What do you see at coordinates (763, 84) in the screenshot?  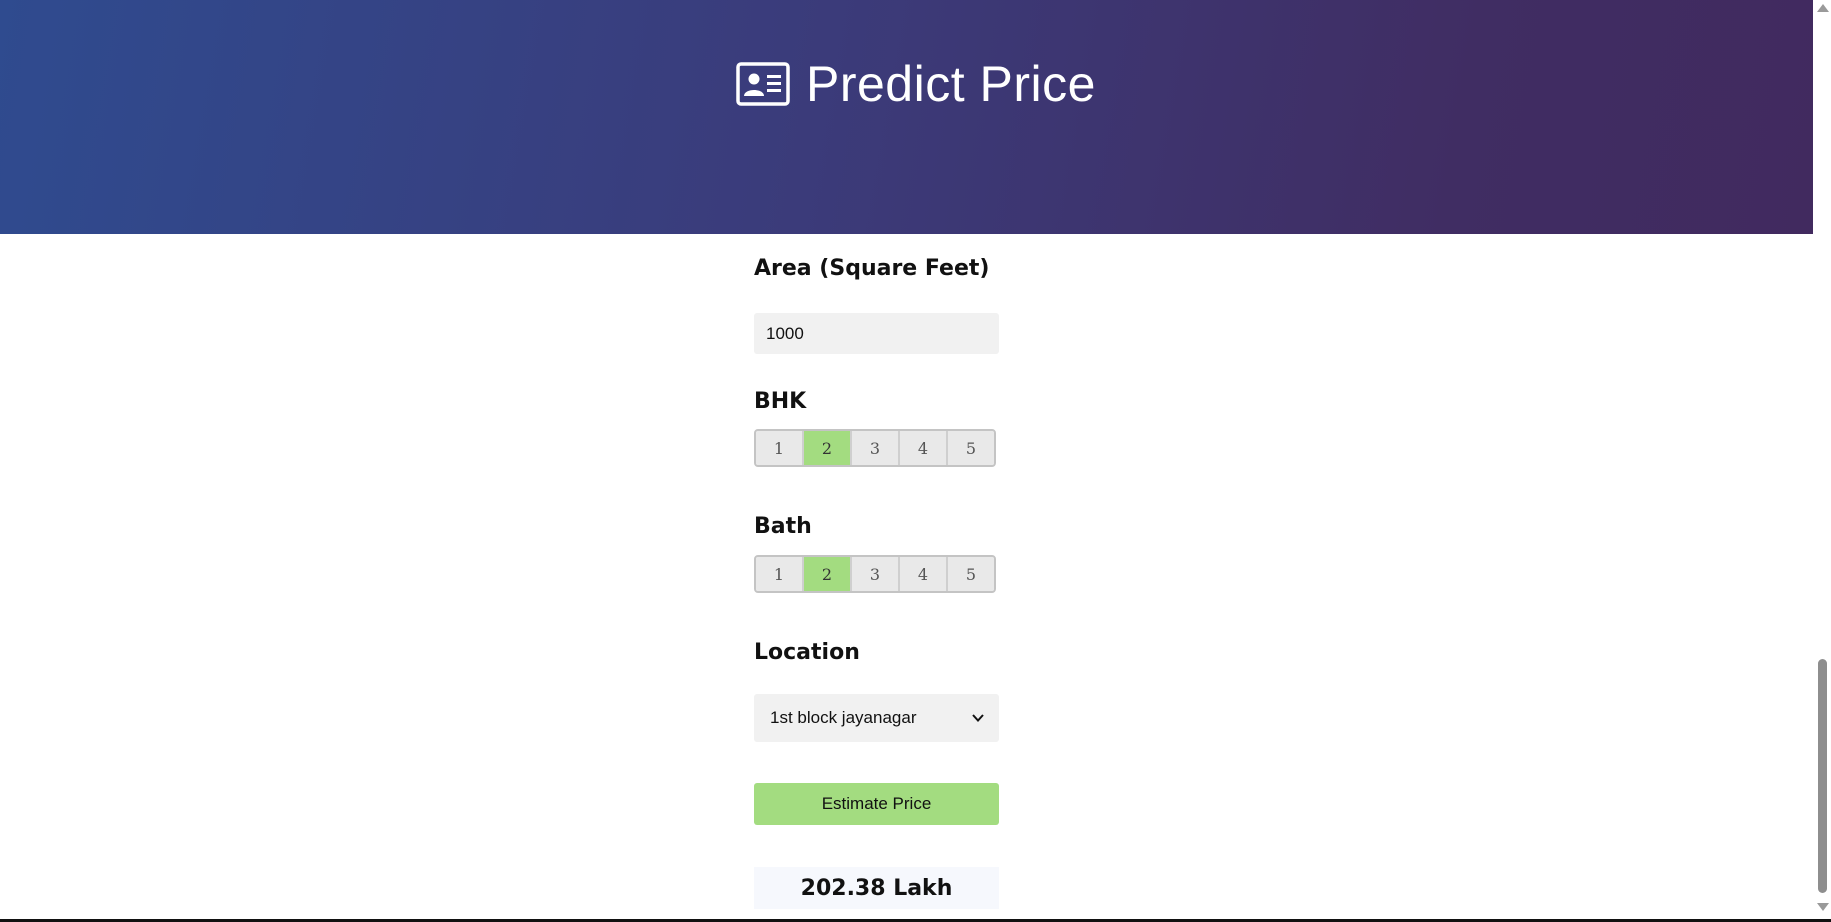 I see `id-card-icon` at bounding box center [763, 84].